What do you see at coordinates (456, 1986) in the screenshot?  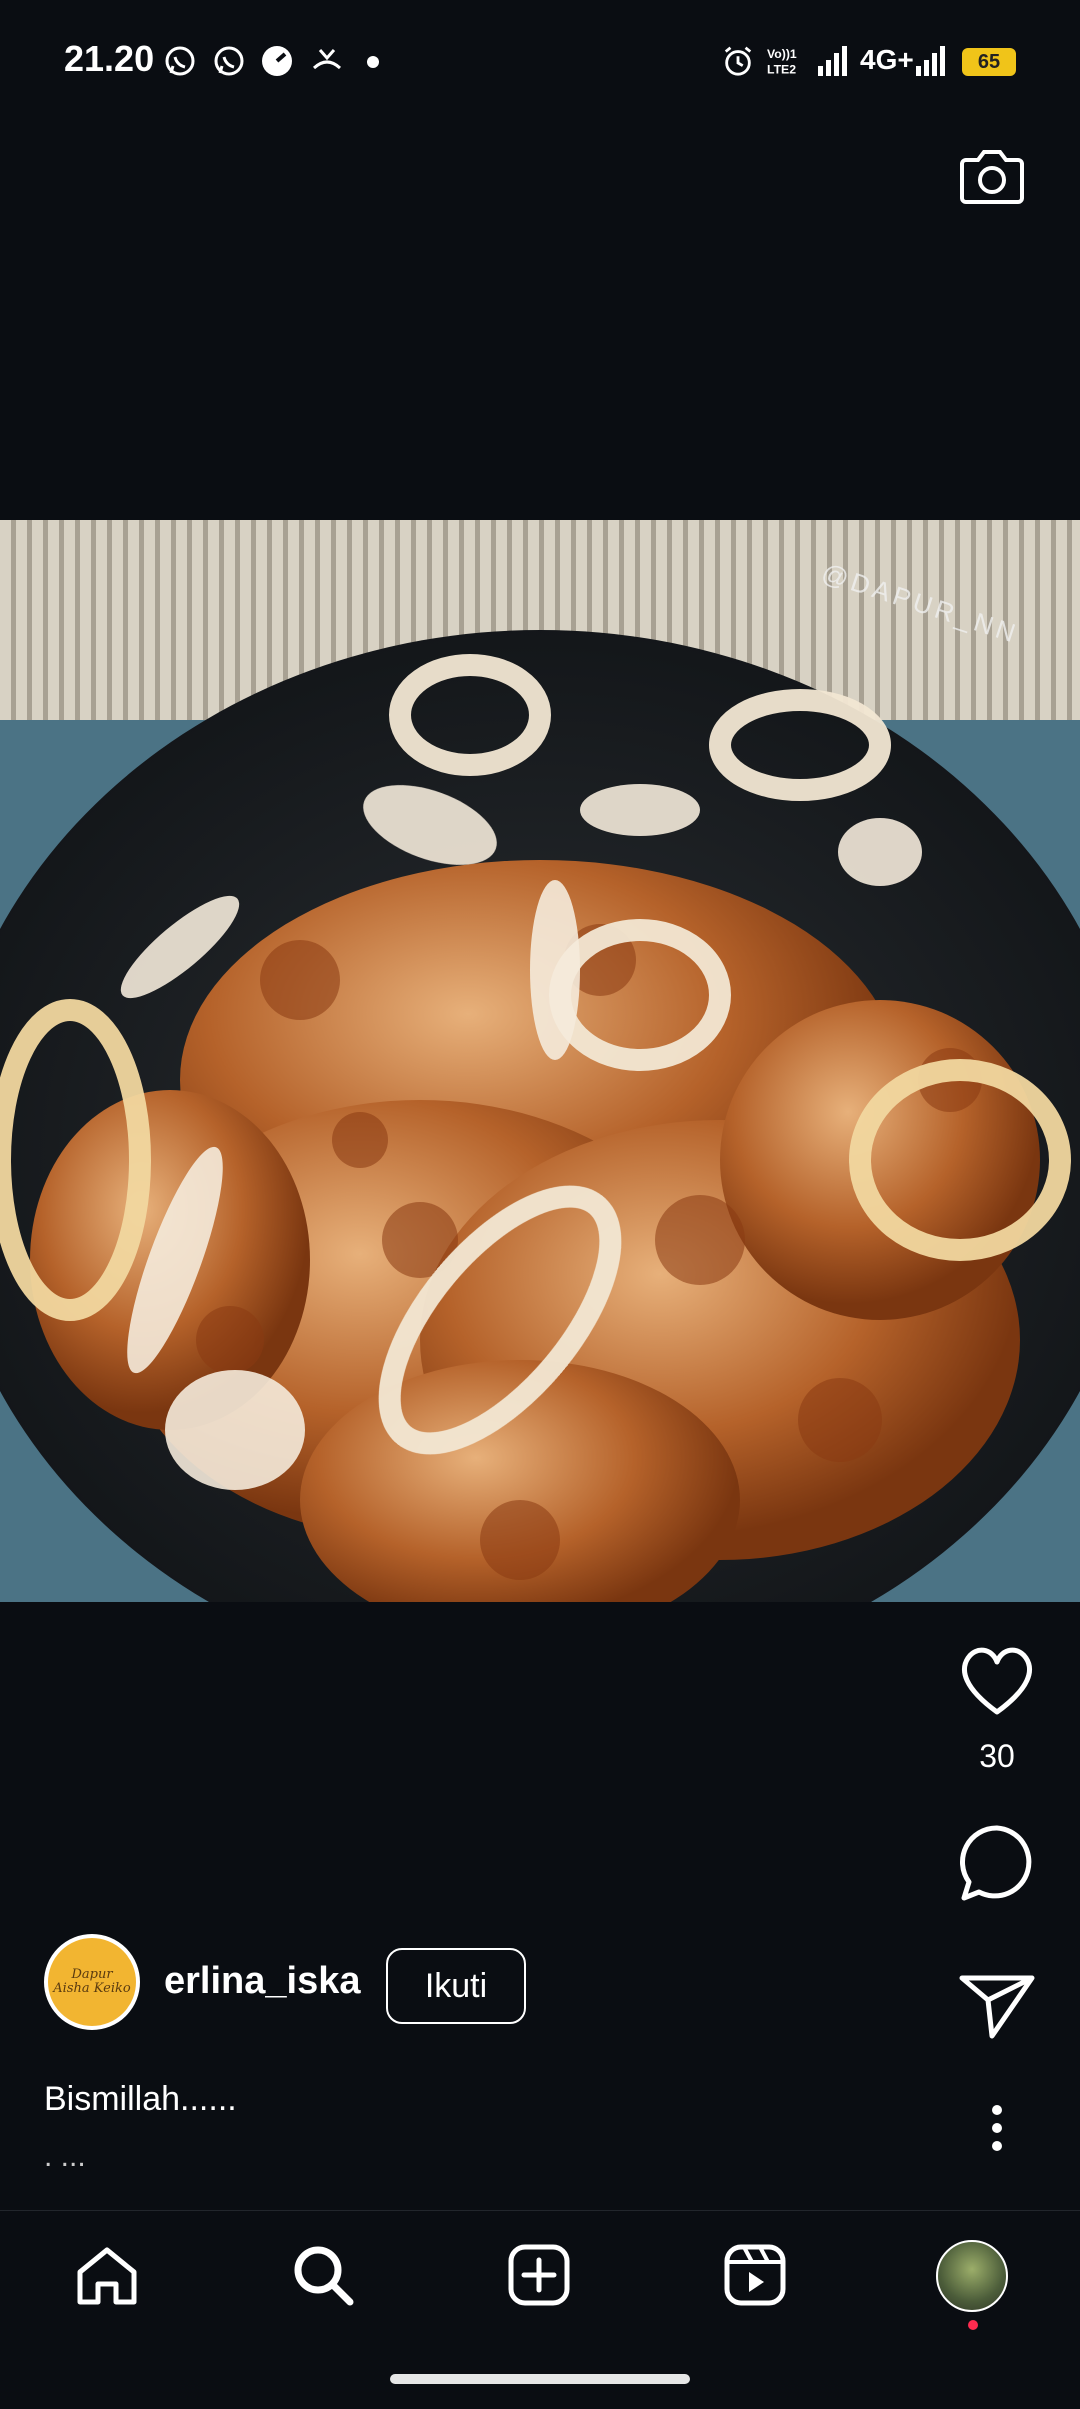 I see `follow-button: Ikuti` at bounding box center [456, 1986].